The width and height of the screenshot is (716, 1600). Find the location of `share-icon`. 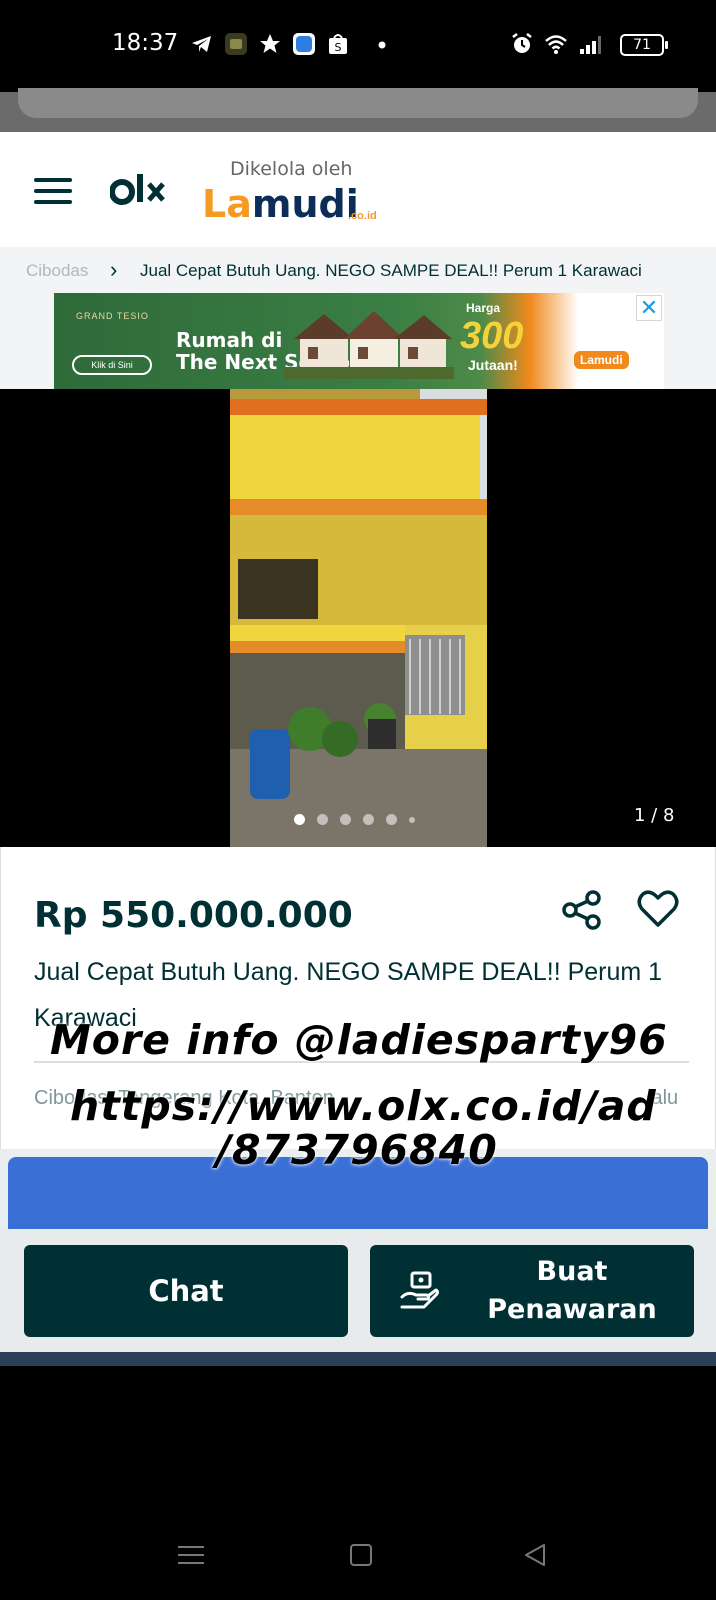

share-icon is located at coordinates (582, 910).